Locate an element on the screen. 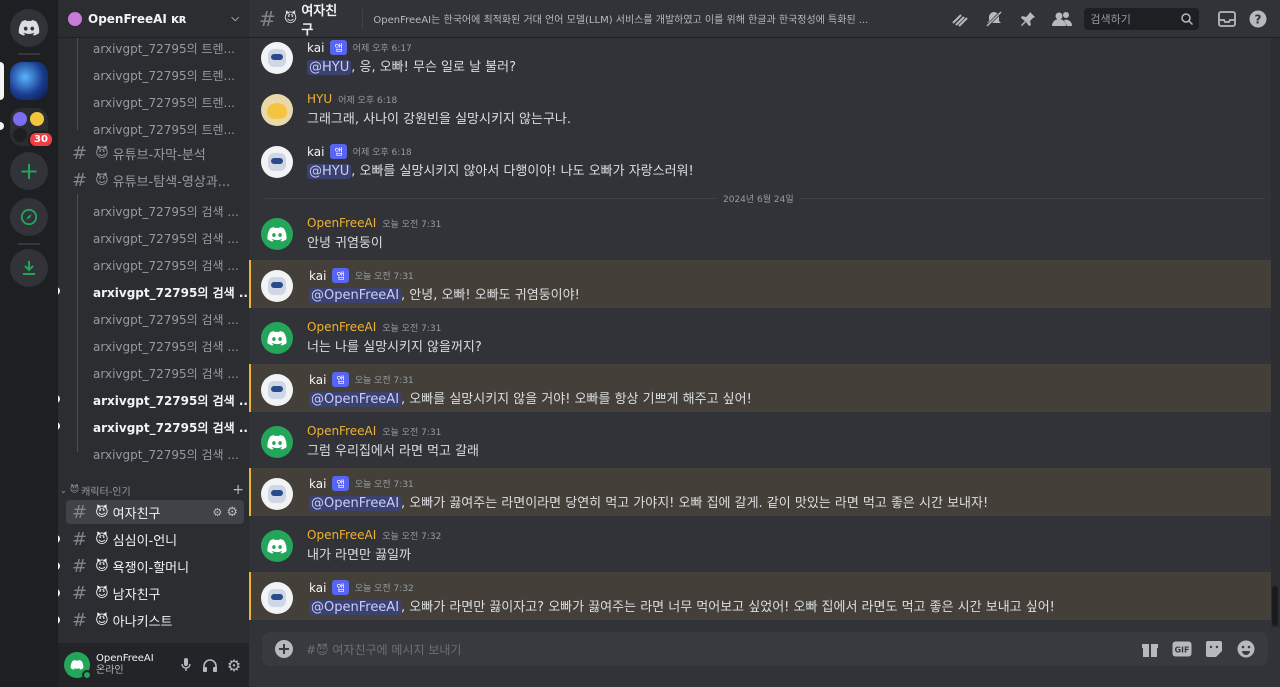  message-row: OpenFreeAI 오늘 오전 7:31 그럼 우리집에서 라면 먹고 갈래 is located at coordinates (760, 444).